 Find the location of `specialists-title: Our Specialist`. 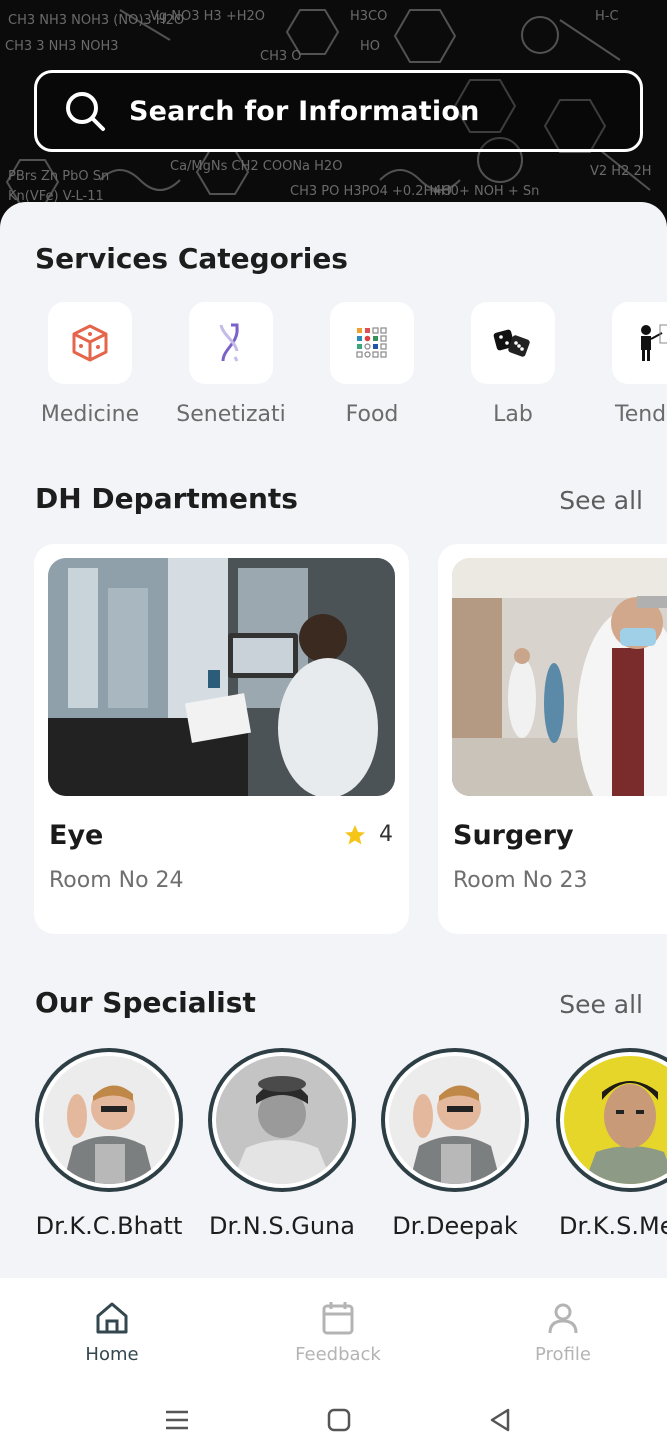

specialists-title: Our Specialist is located at coordinates (145, 1002).